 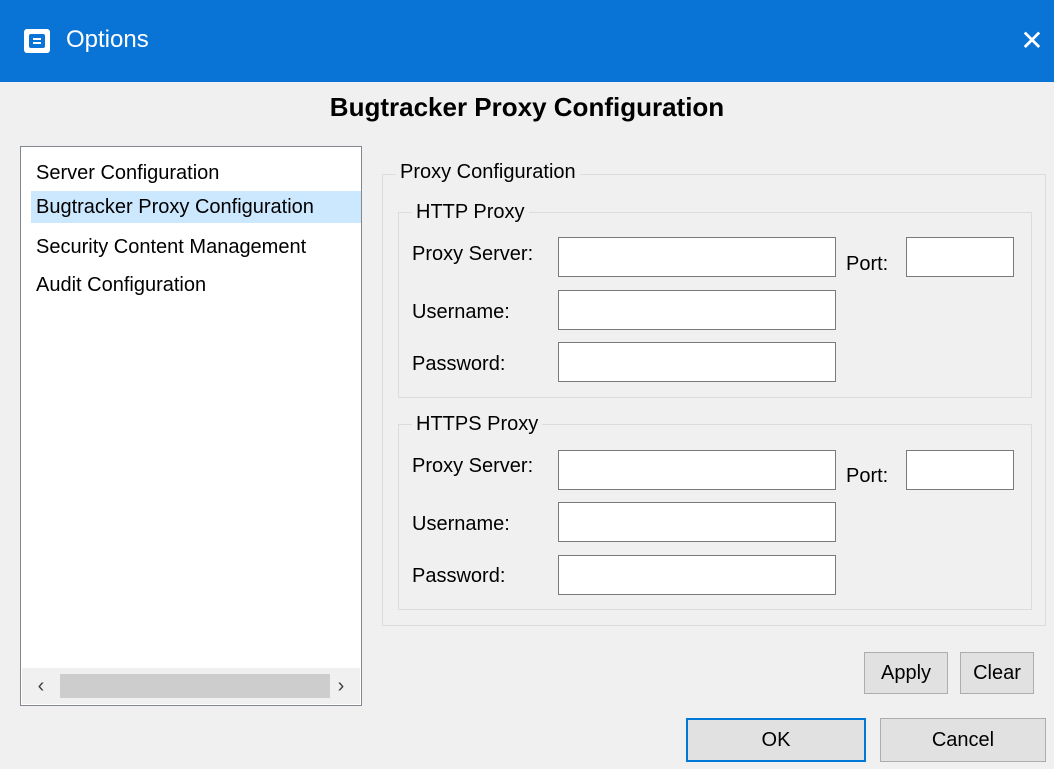 I want to click on clear-button: Clear, so click(x=997, y=673).